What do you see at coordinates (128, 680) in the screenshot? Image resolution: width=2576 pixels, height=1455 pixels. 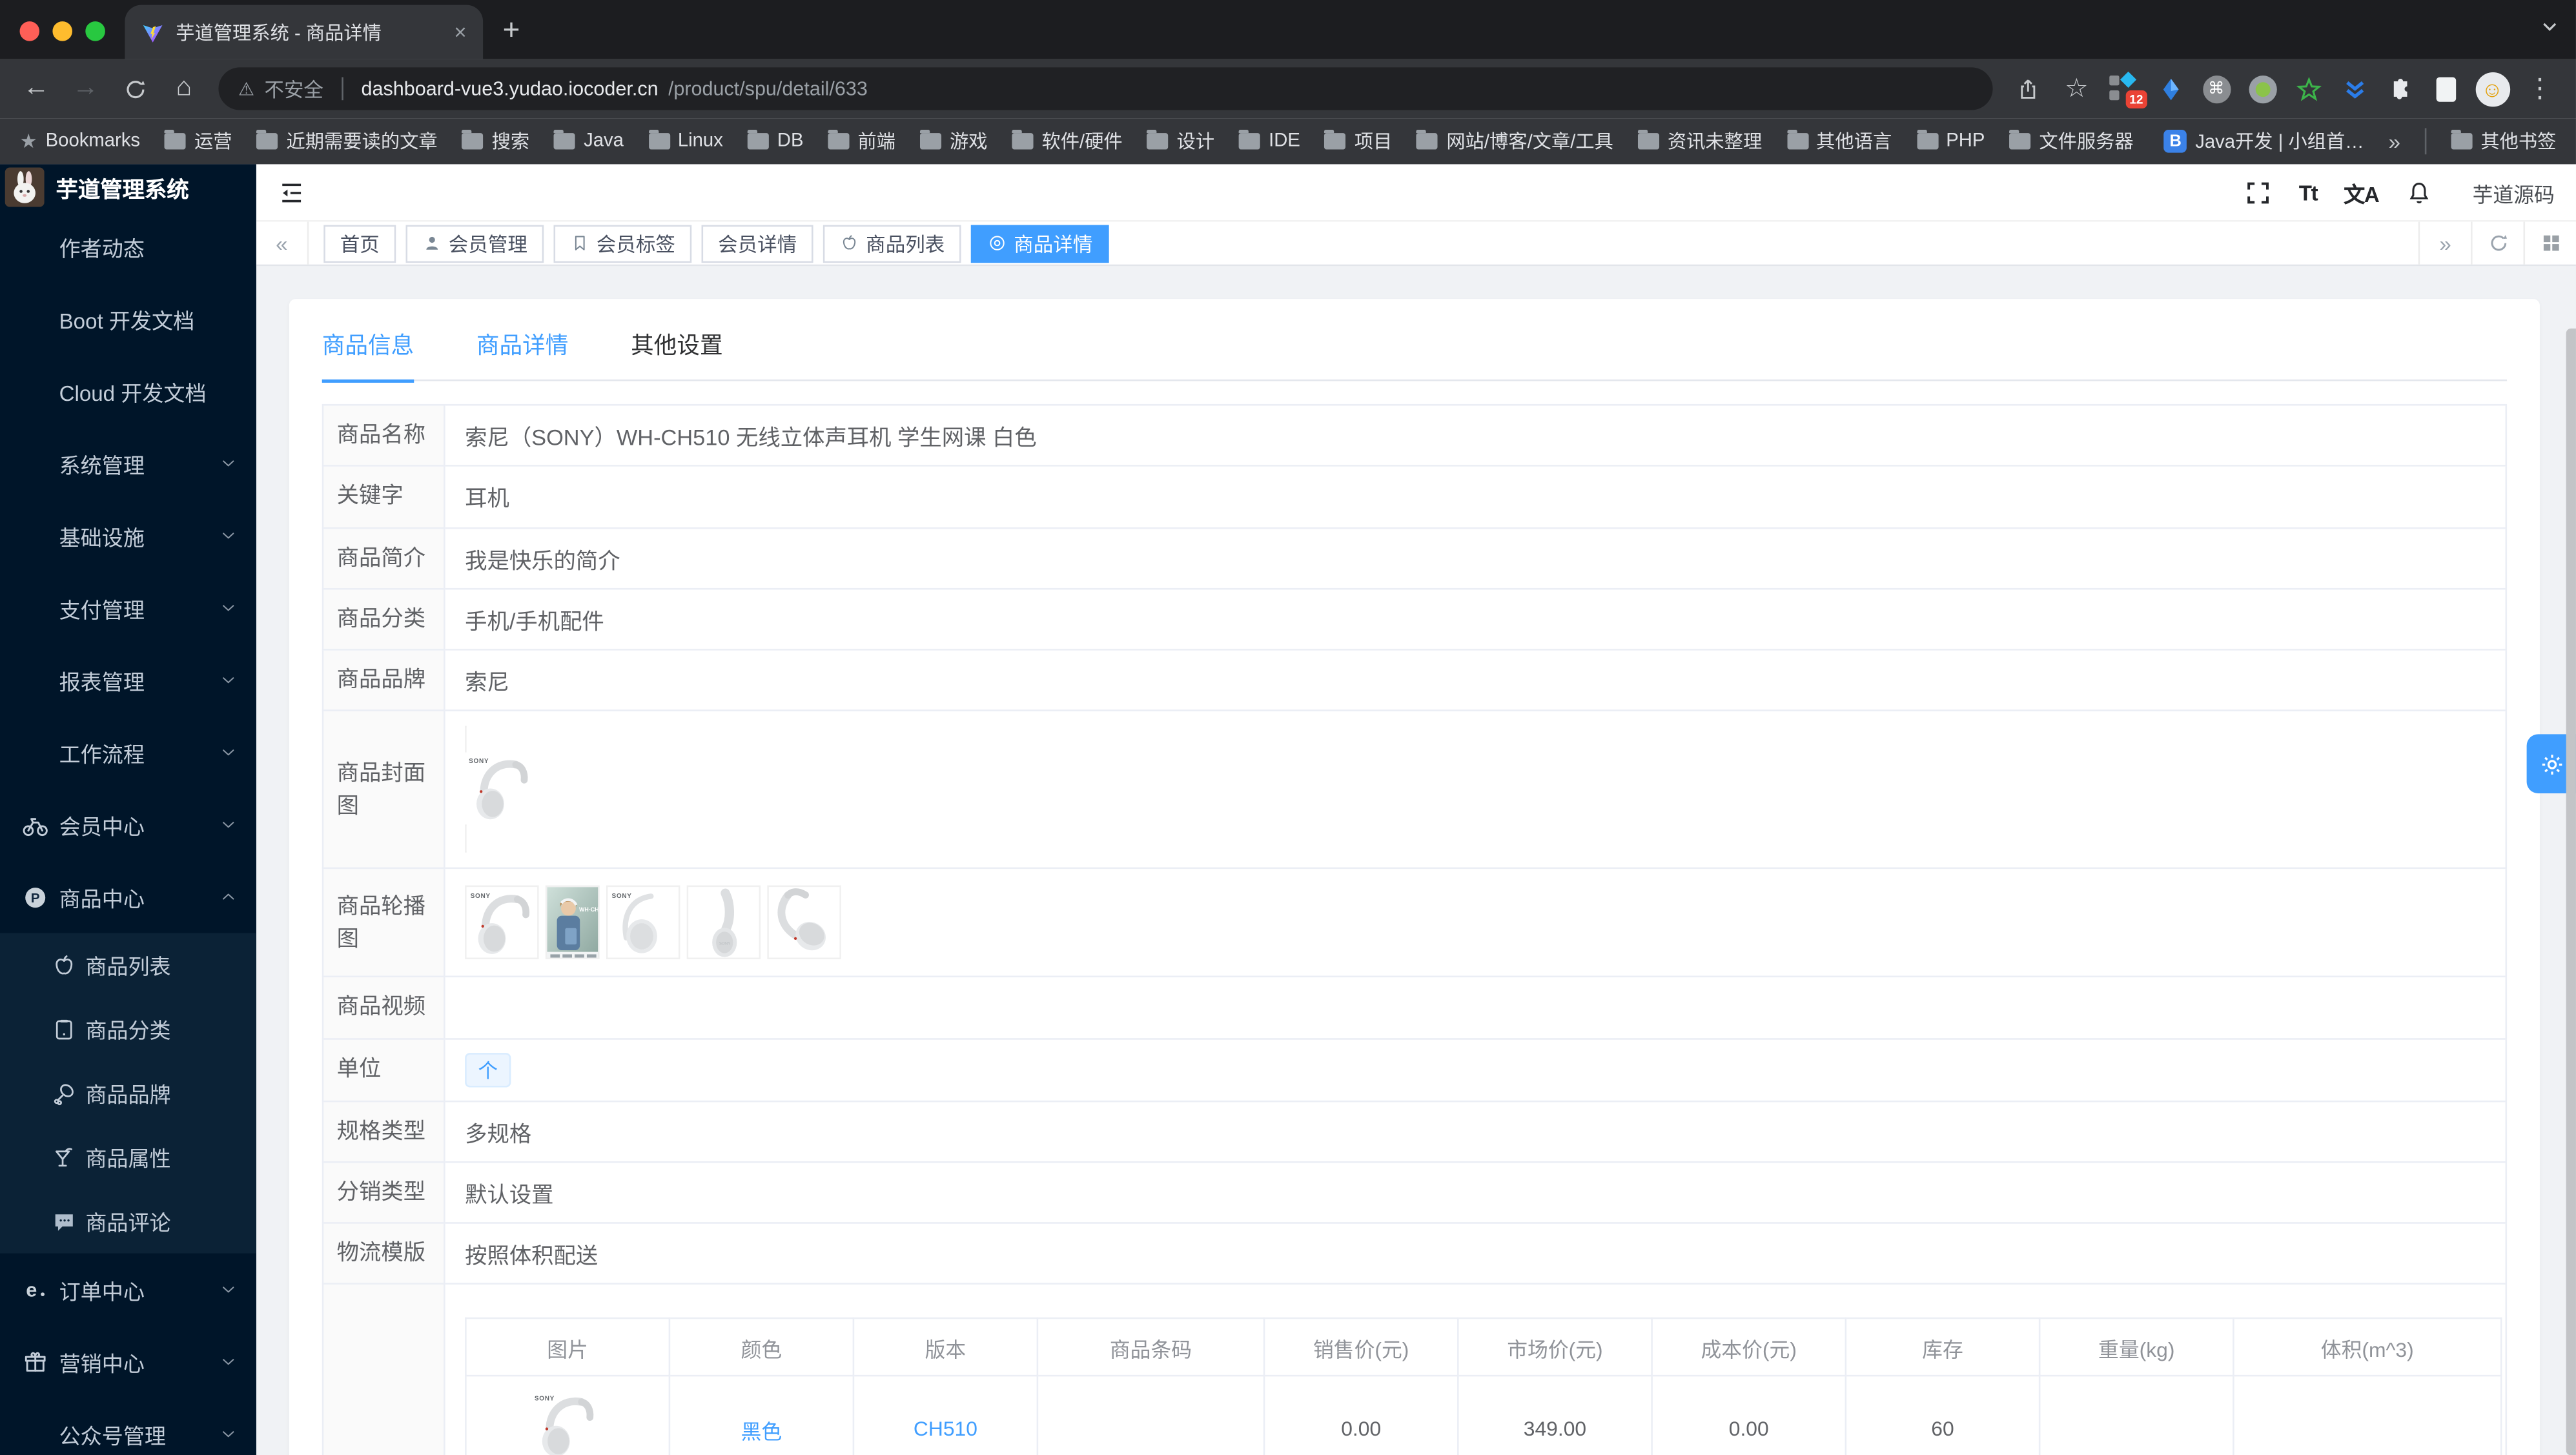 I see `sidebar-item-report: 报表管理` at bounding box center [128, 680].